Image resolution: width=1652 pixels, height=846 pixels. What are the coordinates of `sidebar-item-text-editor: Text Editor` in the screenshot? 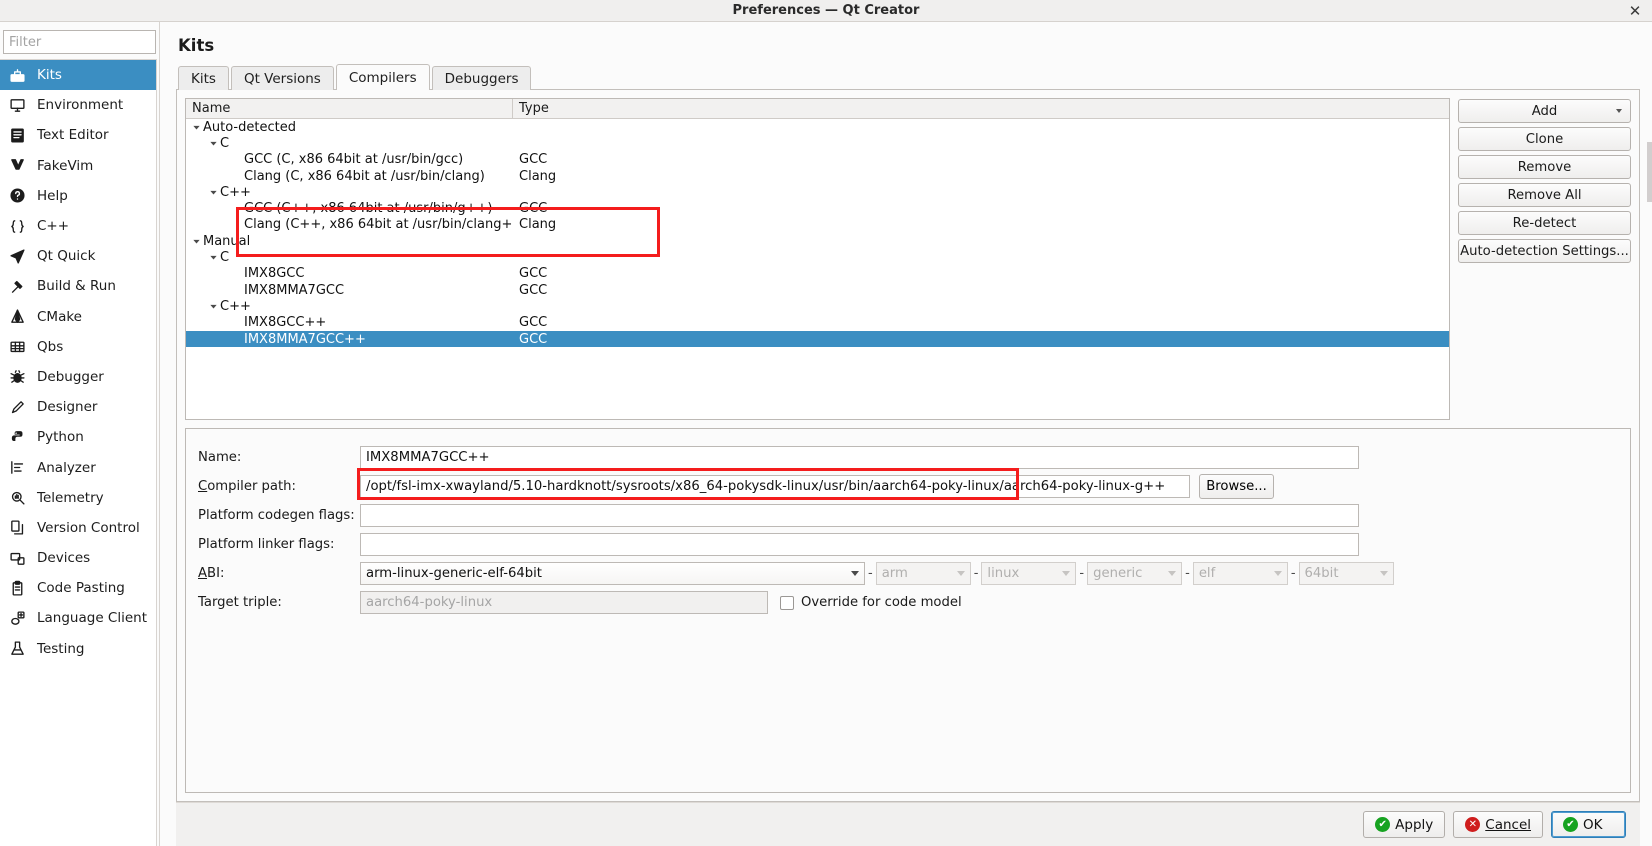 It's located at (78, 135).